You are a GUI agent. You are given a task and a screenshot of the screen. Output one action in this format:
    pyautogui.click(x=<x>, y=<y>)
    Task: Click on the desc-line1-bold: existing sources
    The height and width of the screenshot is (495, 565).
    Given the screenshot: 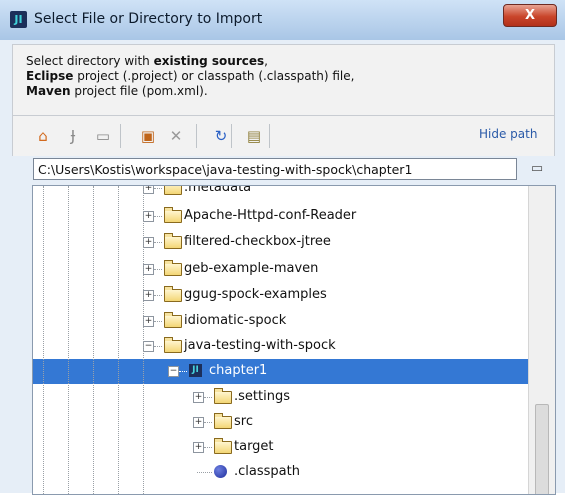 What is the action you would take?
    pyautogui.click(x=209, y=61)
    